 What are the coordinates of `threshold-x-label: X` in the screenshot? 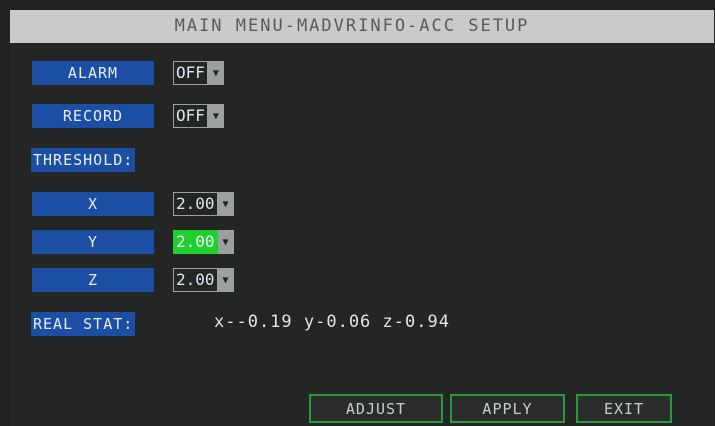 It's located at (93, 204).